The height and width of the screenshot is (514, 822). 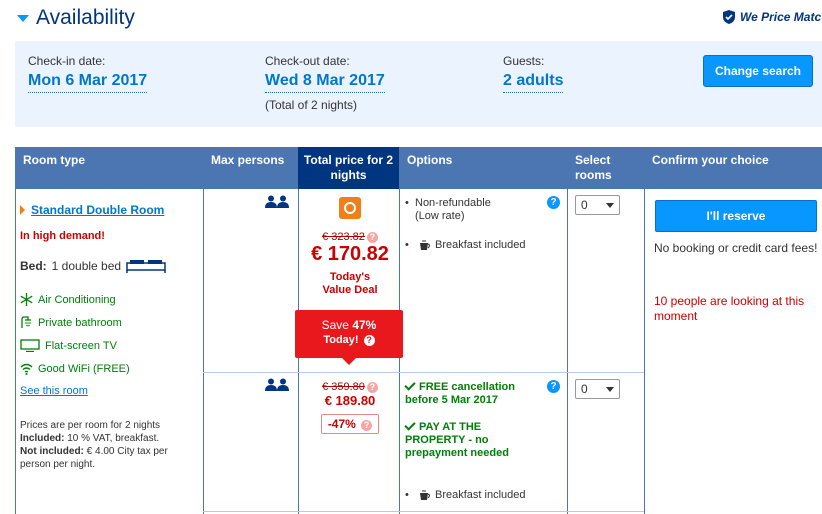 What do you see at coordinates (33, 266) in the screenshot?
I see `bed-label: Bed:` at bounding box center [33, 266].